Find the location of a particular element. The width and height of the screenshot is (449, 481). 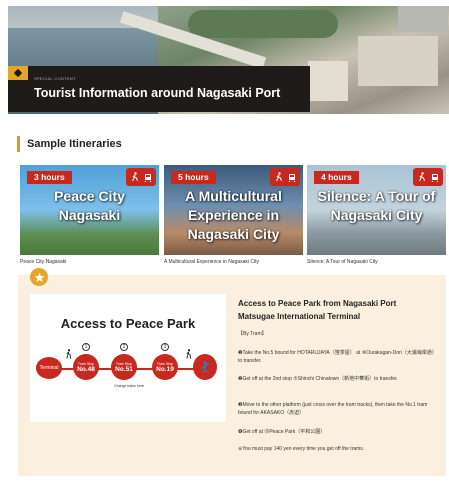

itinerary-image-title: Silence: A Tour of Nagasaki City is located at coordinates (376, 205).